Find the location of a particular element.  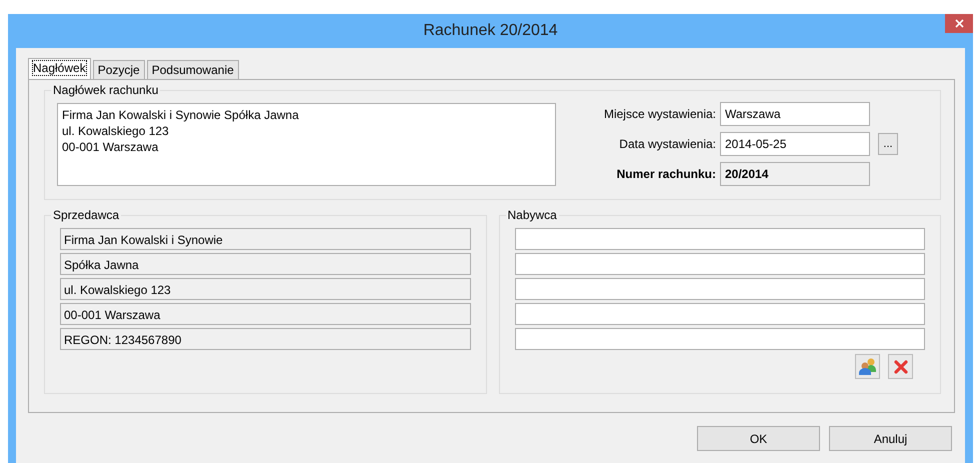

people-icon is located at coordinates (868, 366).